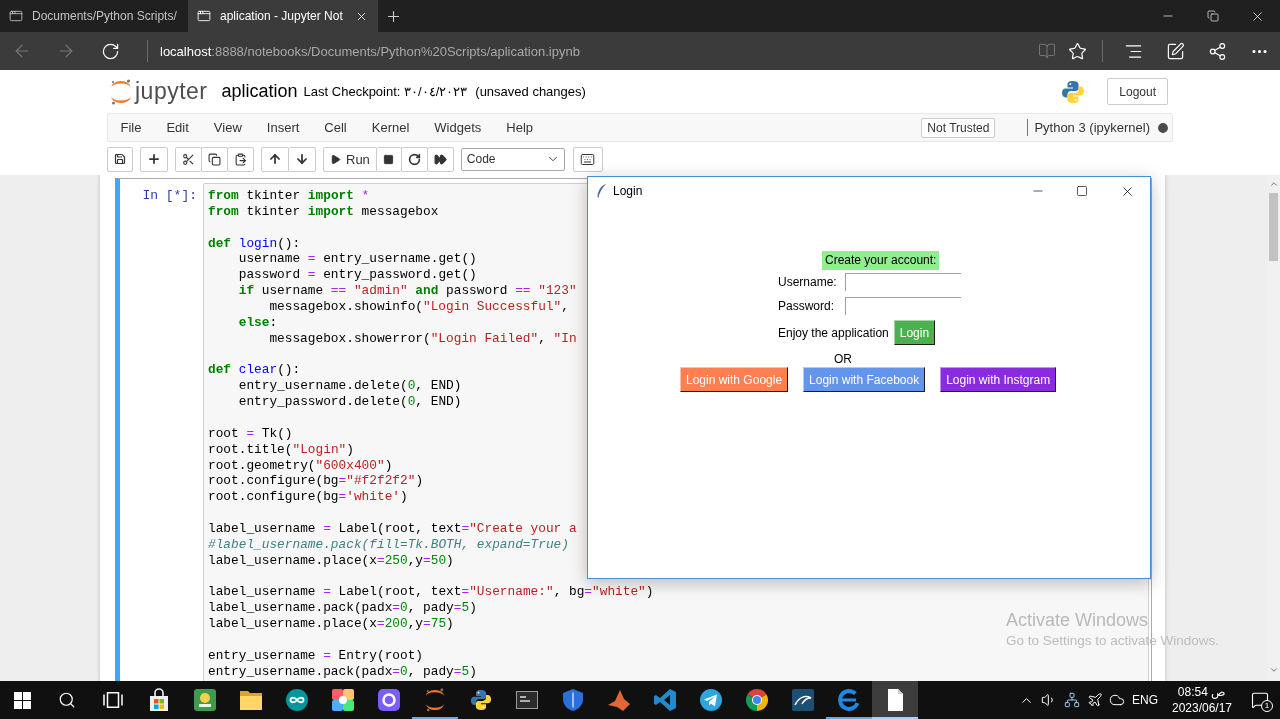  What do you see at coordinates (254, 243) in the screenshot?
I see `code-line: def login():` at bounding box center [254, 243].